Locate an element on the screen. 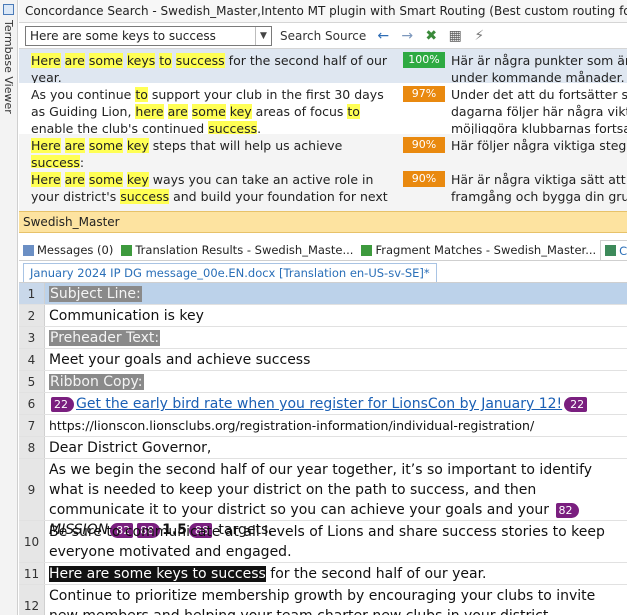  segment-number: 7 is located at coordinates (32, 425).